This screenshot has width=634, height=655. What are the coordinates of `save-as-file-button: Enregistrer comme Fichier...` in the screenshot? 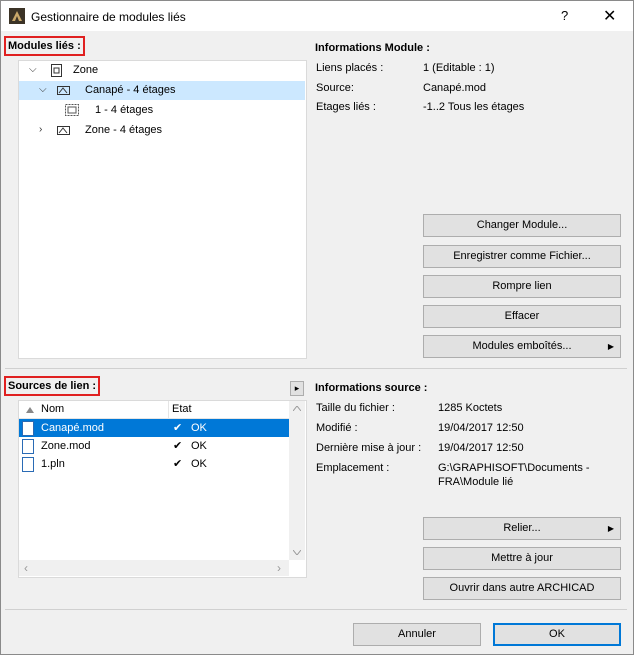 It's located at (522, 256).